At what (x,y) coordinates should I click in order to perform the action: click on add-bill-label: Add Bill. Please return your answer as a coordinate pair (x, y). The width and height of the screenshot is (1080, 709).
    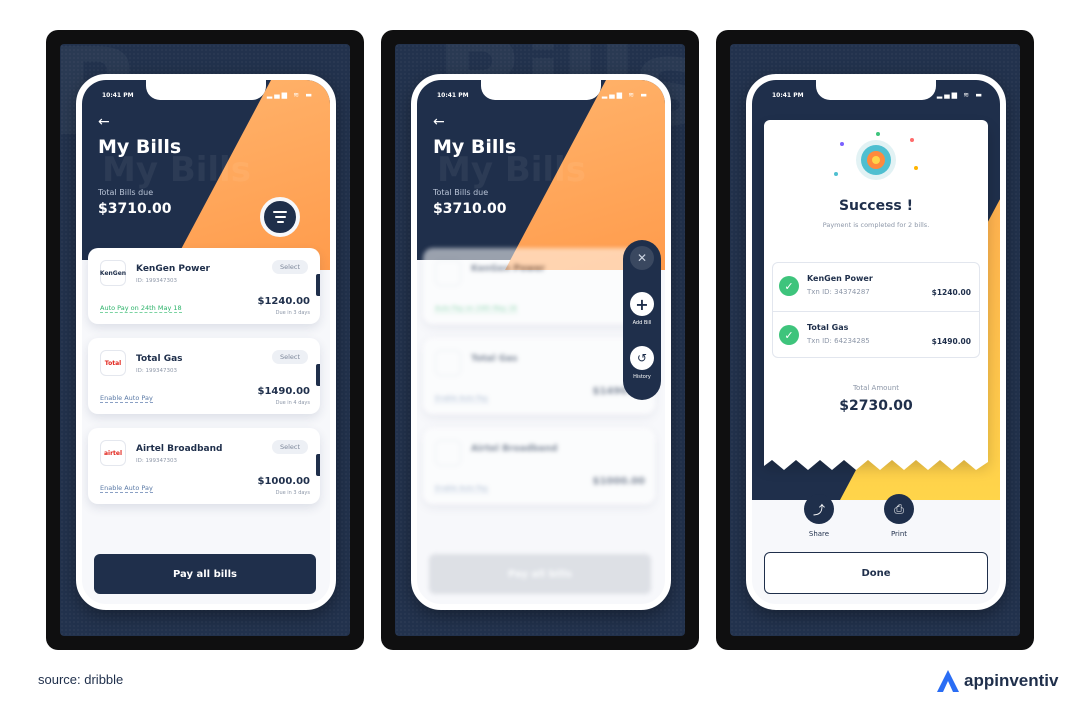
    Looking at the image, I should click on (642, 323).